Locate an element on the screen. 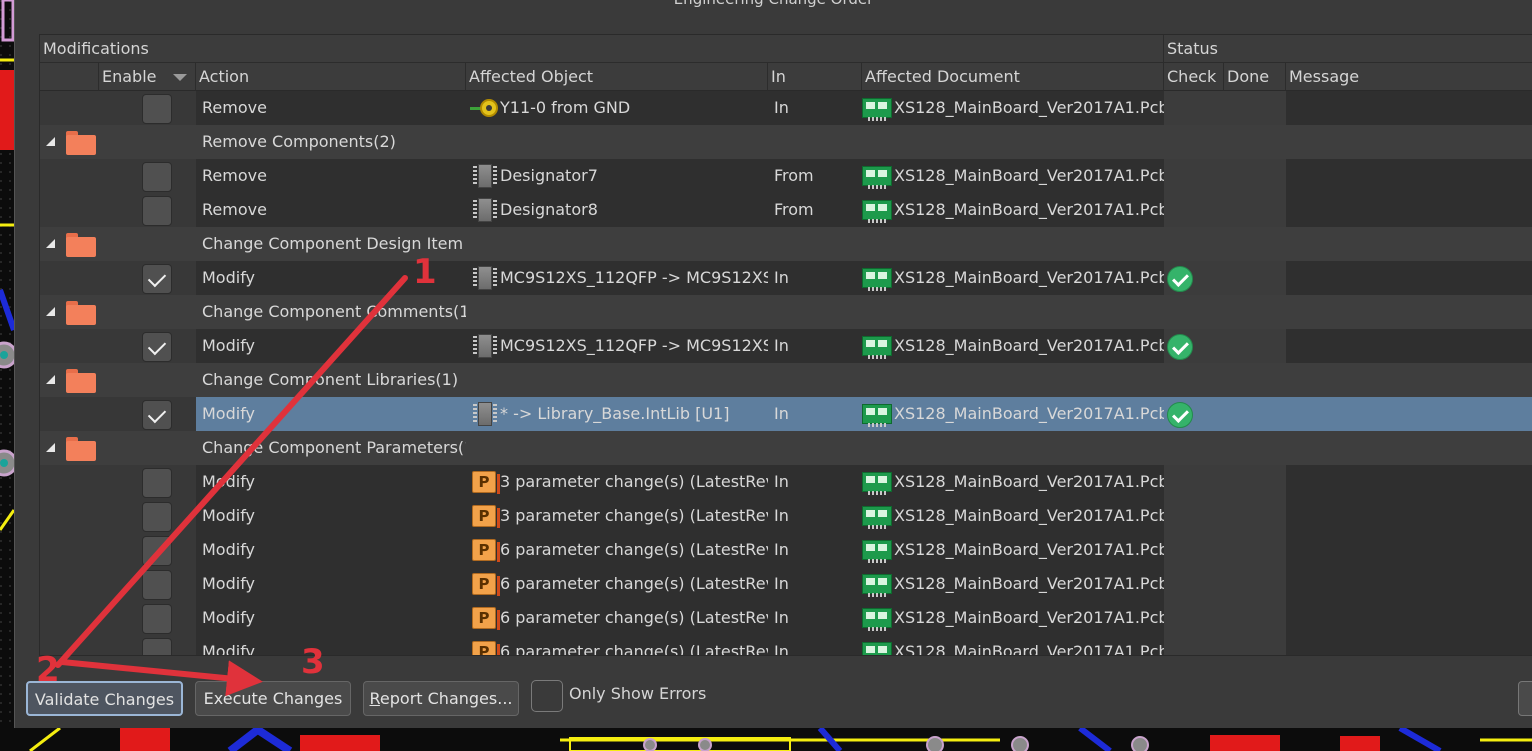  dialog-title: Engineering Change Order is located at coordinates (773, 5).